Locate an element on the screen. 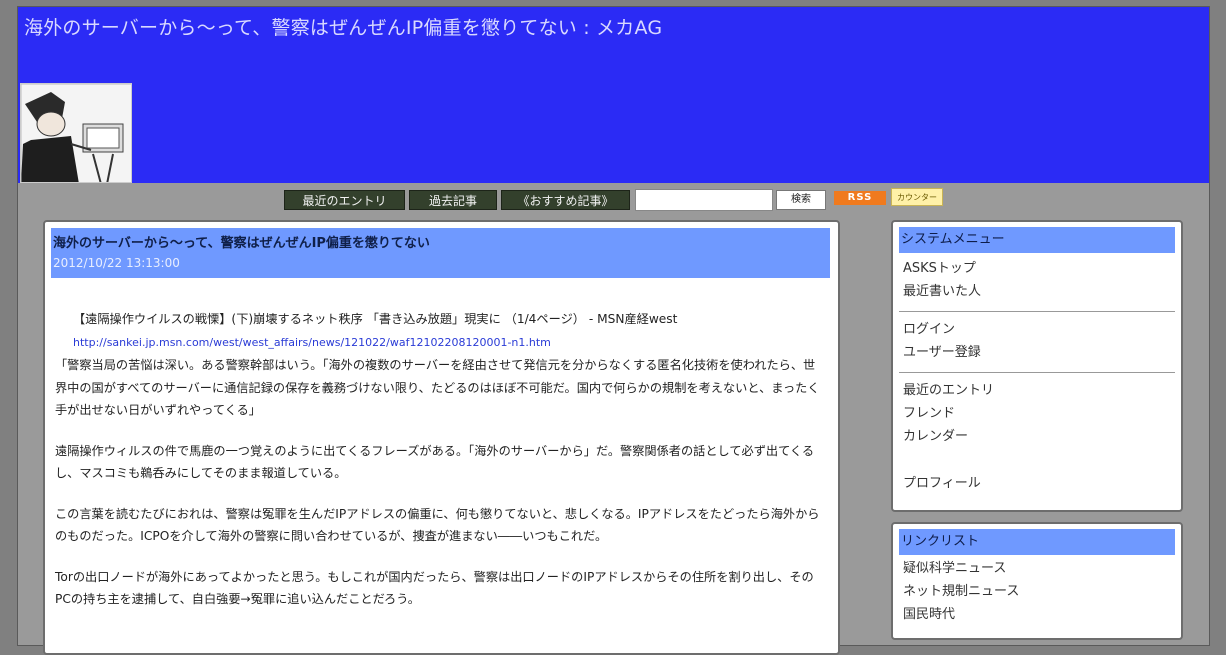  navigation-bar: 最近のエントリ 過去記事 《おすすめ記事》 検索 RSS カウンター is located at coordinates (613, 200).